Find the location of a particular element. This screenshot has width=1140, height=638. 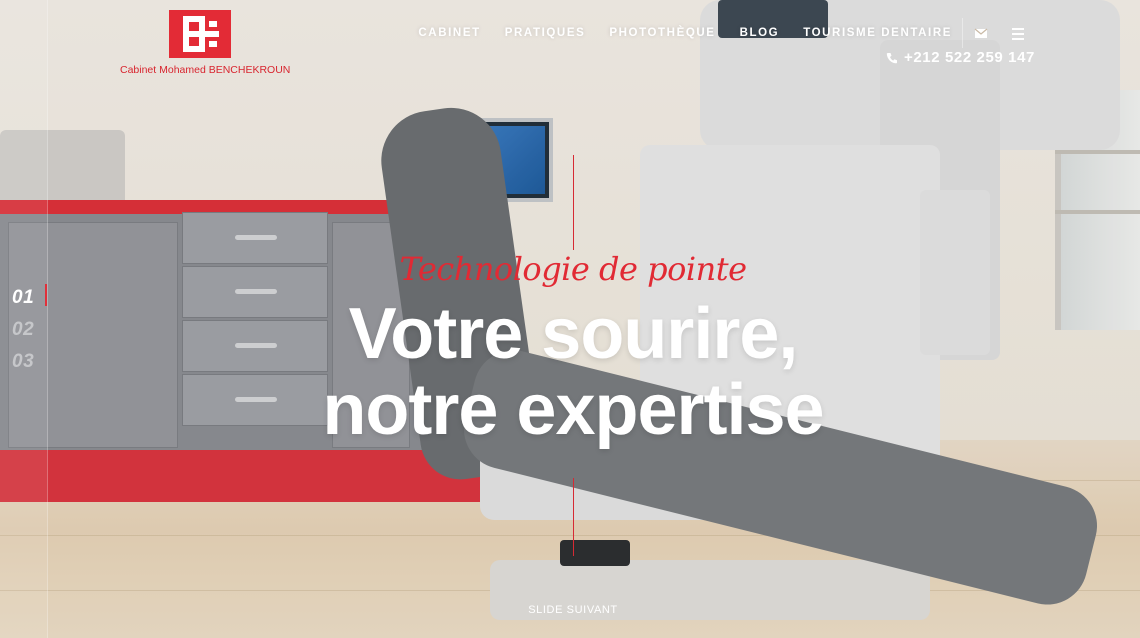

site-logo: Cabinet Mohamed BENCHEKROUN is located at coordinates (205, 45).